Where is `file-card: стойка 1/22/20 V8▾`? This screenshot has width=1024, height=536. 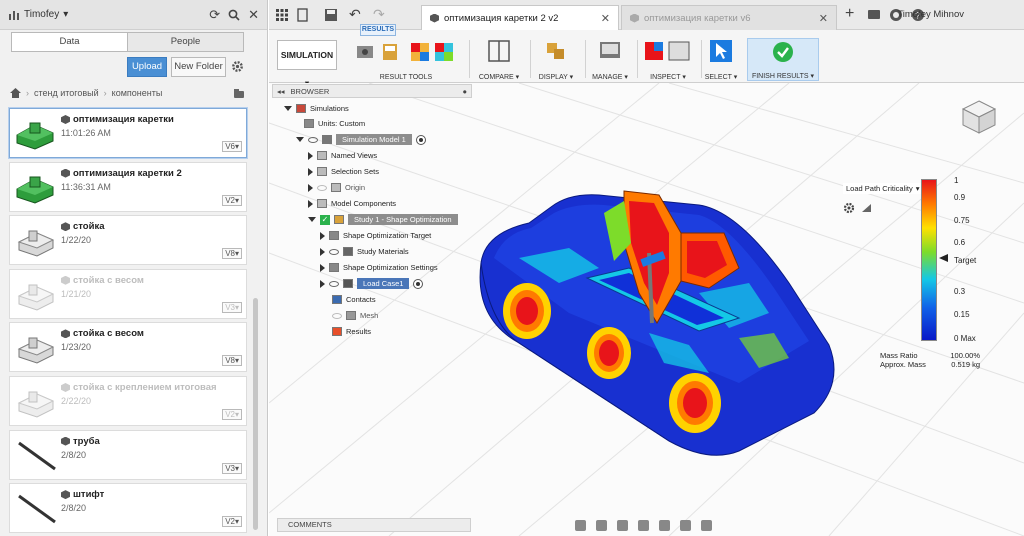
file-card: стойка 1/22/20 V8▾ is located at coordinates (128, 240).